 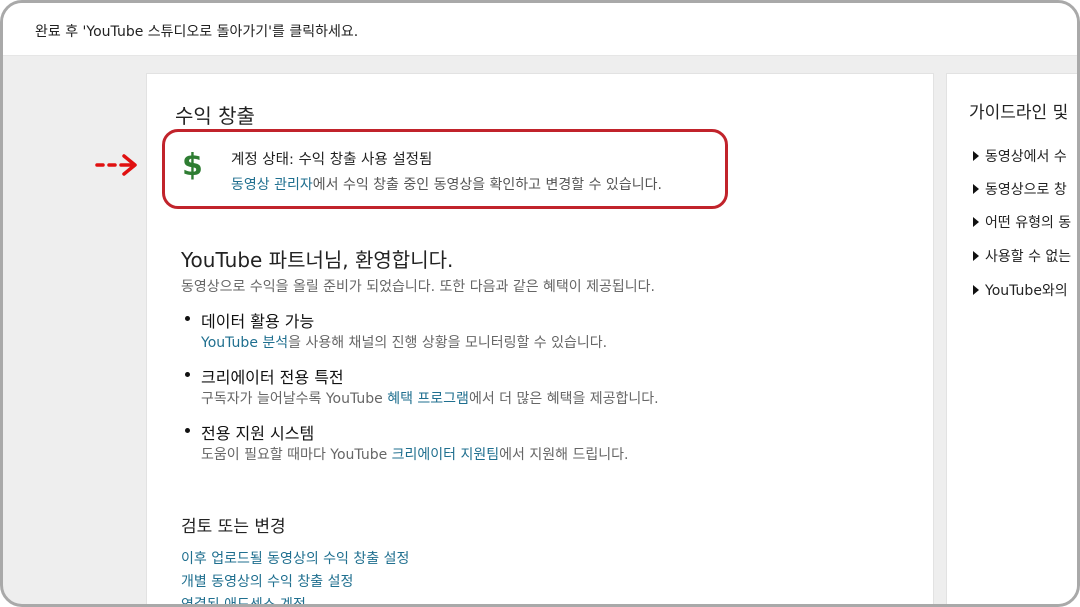 What do you see at coordinates (272, 185) in the screenshot?
I see `video-manager-link: 동영상 관리자` at bounding box center [272, 185].